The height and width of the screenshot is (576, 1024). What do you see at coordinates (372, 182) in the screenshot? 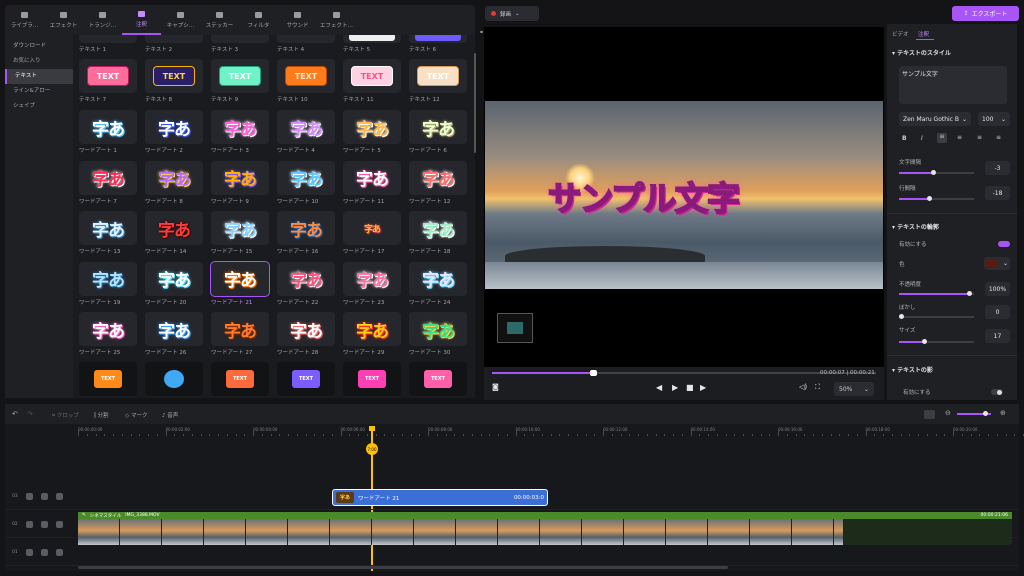
I see `asset-item: 字あ ワードアート 11` at bounding box center [372, 182].